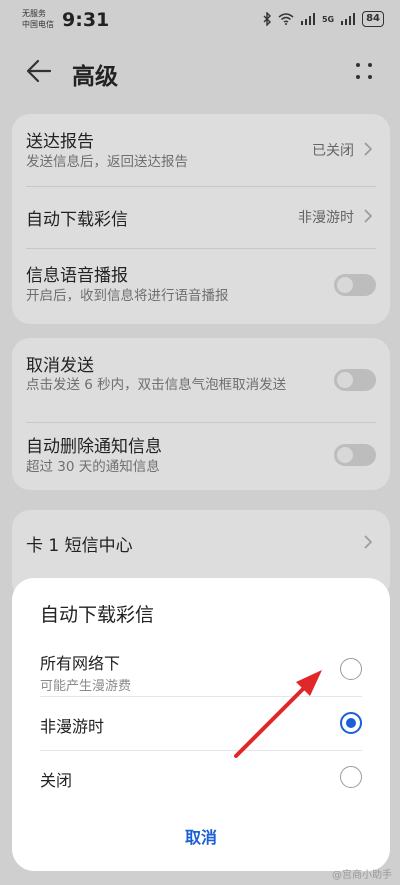  I want to click on cancel-send-title: 取消发送, so click(60, 366).